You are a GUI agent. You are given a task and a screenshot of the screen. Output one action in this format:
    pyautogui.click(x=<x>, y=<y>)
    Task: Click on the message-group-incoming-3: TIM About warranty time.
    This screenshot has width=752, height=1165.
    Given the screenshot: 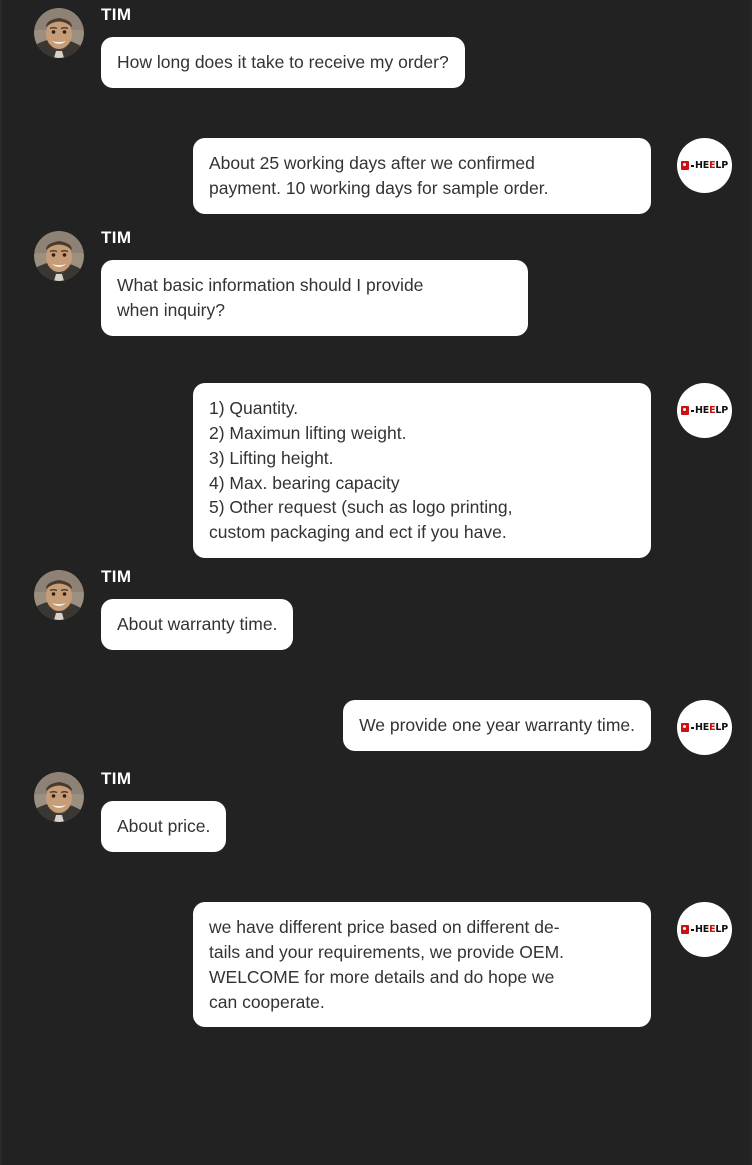 What is the action you would take?
    pyautogui.click(x=376, y=609)
    